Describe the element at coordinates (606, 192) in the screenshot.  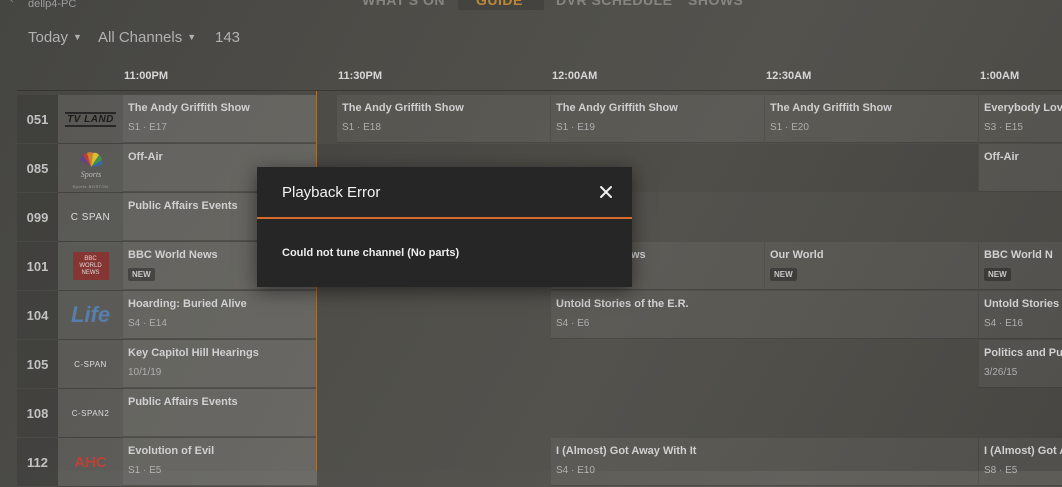
I see `close-icon` at that location.